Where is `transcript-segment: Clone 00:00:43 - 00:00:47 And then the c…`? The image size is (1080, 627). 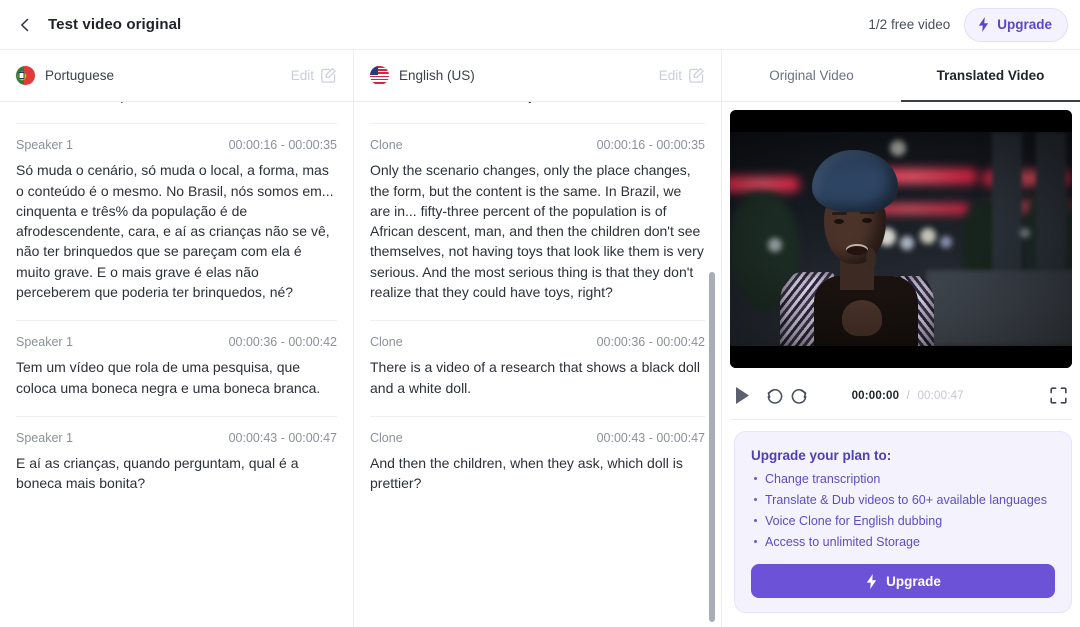 transcript-segment: Clone 00:00:43 - 00:00:47 And then the c… is located at coordinates (537, 464).